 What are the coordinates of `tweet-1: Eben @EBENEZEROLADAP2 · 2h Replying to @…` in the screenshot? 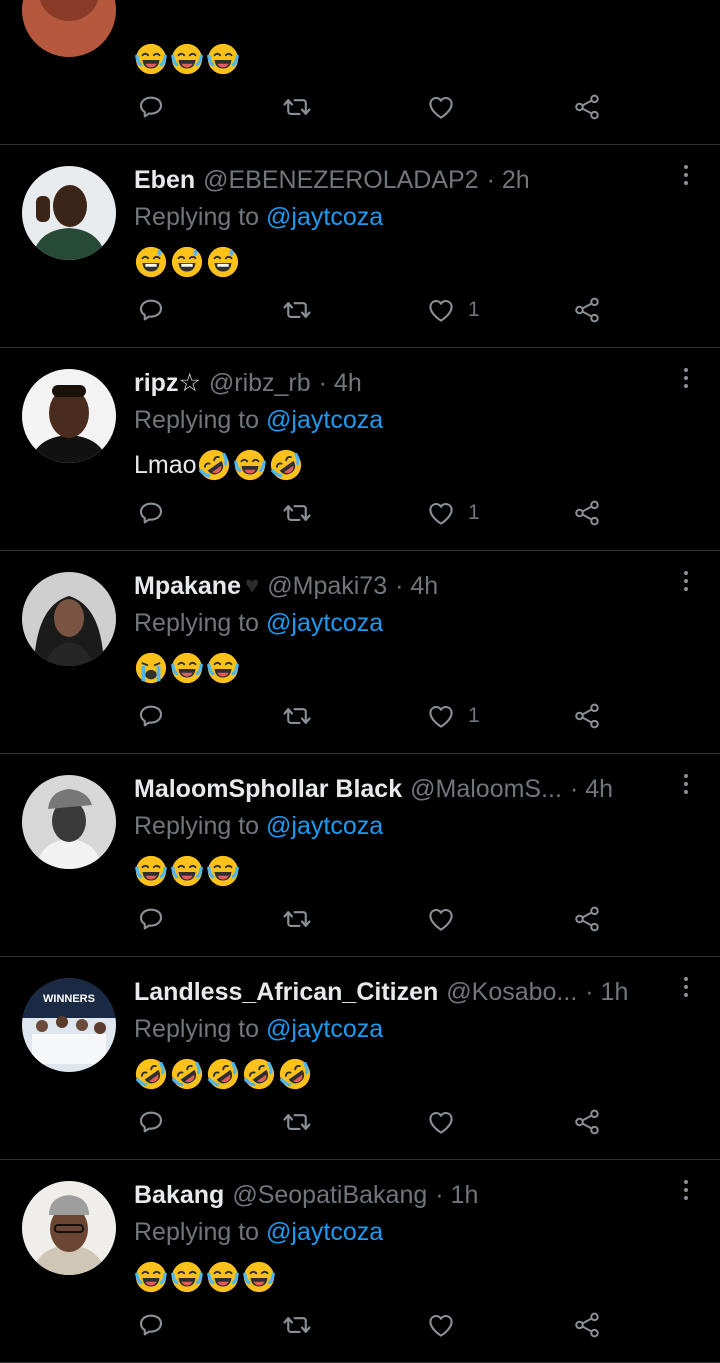 It's located at (360, 246).